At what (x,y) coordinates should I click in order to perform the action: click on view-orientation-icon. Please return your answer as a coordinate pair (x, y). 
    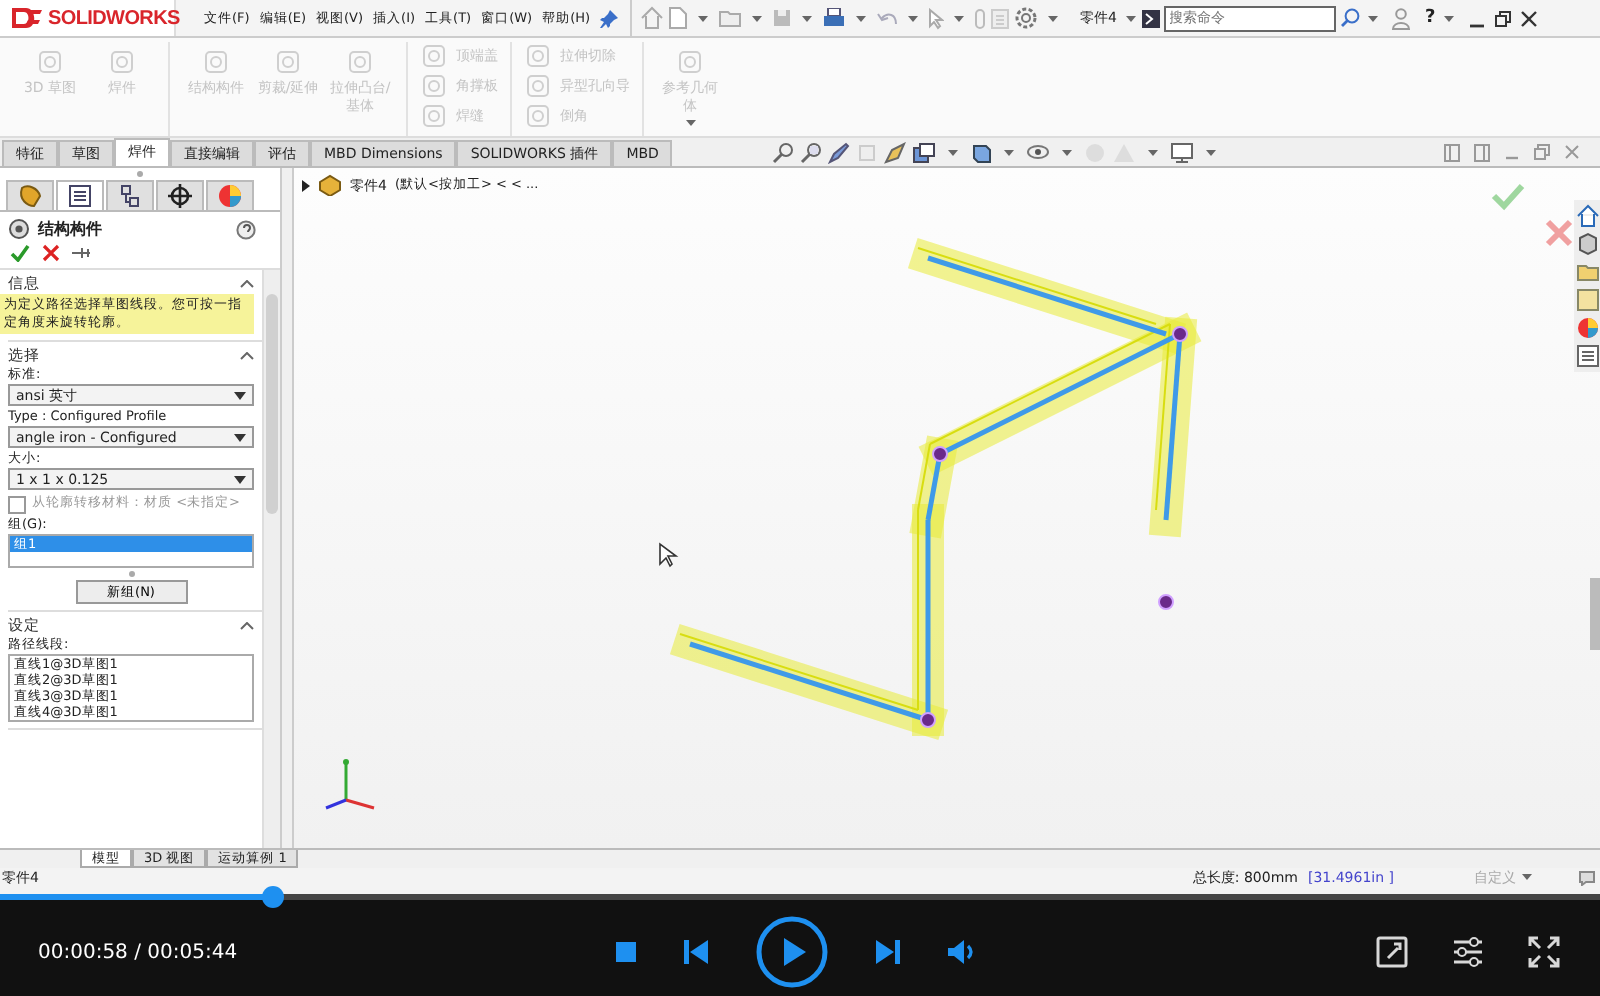
    Looking at the image, I should click on (924, 152).